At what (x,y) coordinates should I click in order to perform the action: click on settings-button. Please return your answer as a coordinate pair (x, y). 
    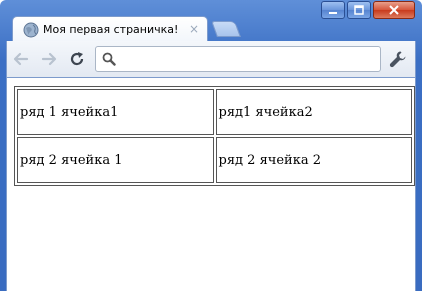
    Looking at the image, I should click on (398, 59).